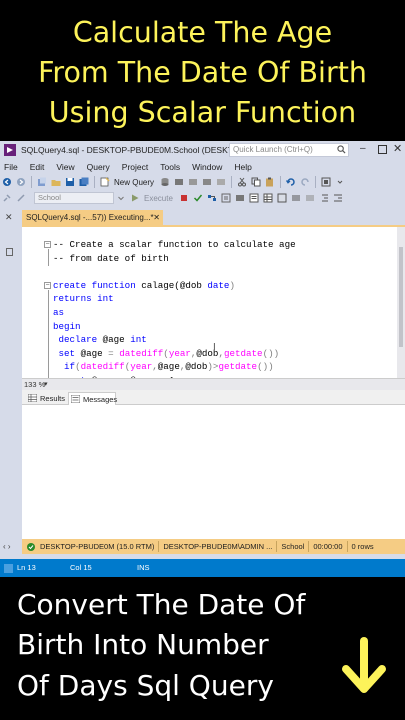 Image resolution: width=405 pixels, height=720 pixels. What do you see at coordinates (156, 217) in the screenshot?
I see `close-tab-icon: ✕` at bounding box center [156, 217].